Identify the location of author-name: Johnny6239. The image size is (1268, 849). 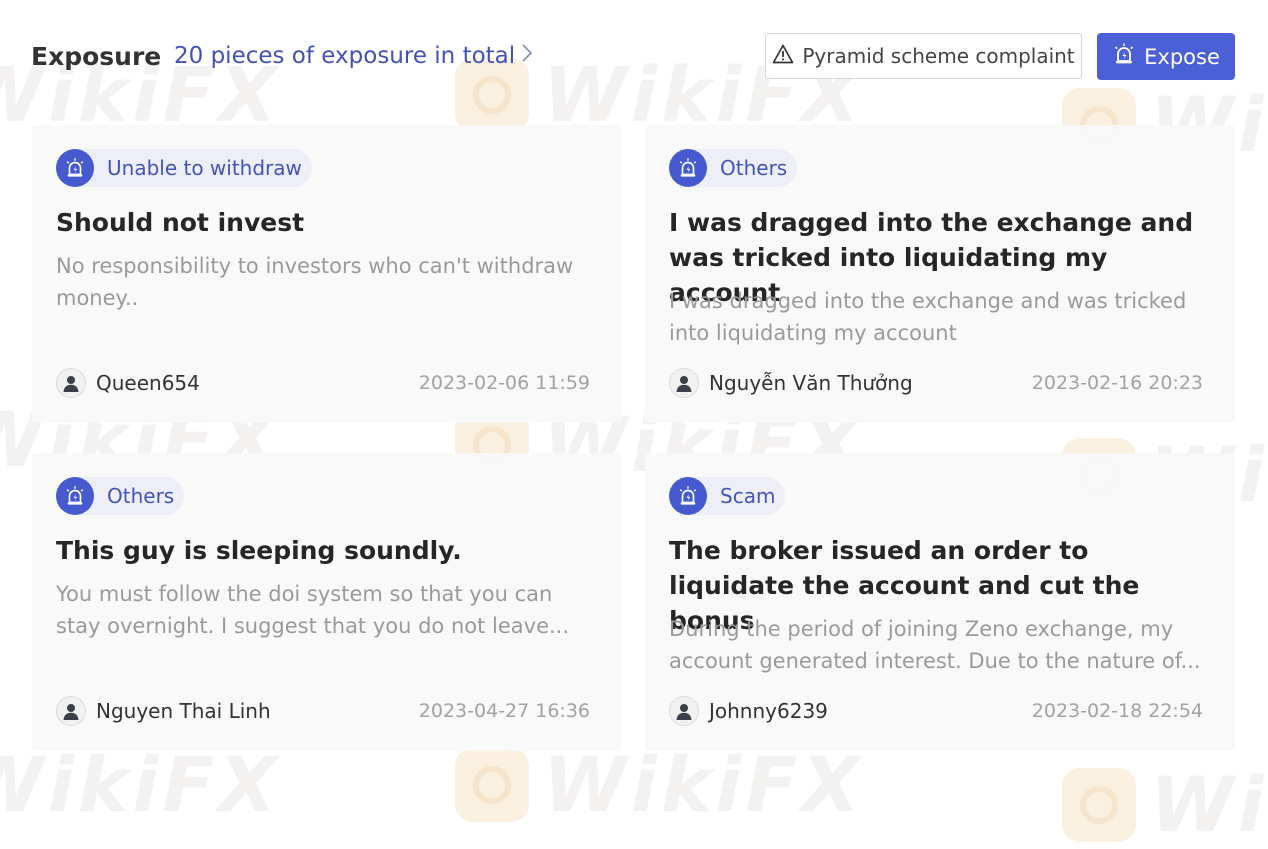
(768, 711).